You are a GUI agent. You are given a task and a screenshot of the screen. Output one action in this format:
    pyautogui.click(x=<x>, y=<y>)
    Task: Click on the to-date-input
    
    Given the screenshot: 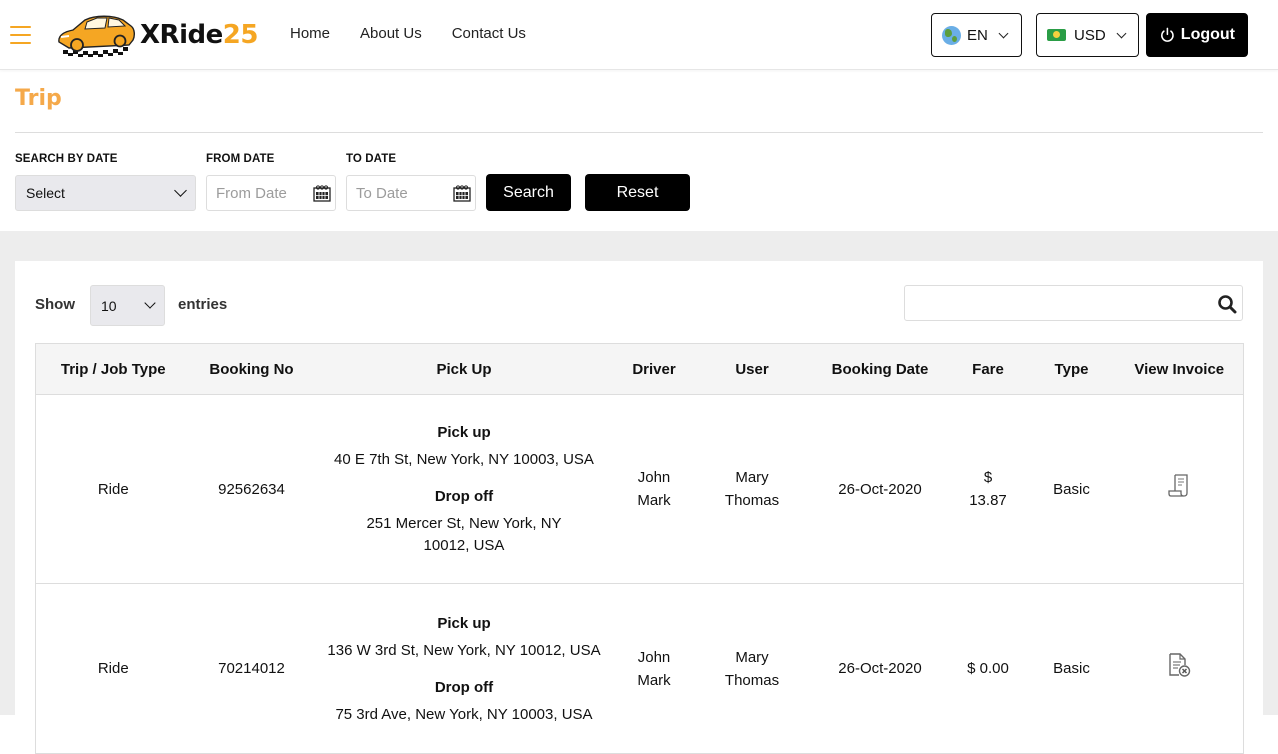 What is the action you would take?
    pyautogui.click(x=404, y=193)
    